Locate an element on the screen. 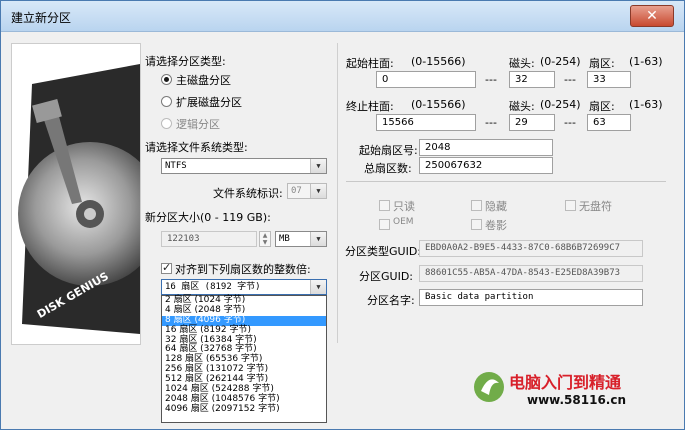 This screenshot has height=430, width=685. filesystem-id-select: 07 ▼ is located at coordinates (307, 191).